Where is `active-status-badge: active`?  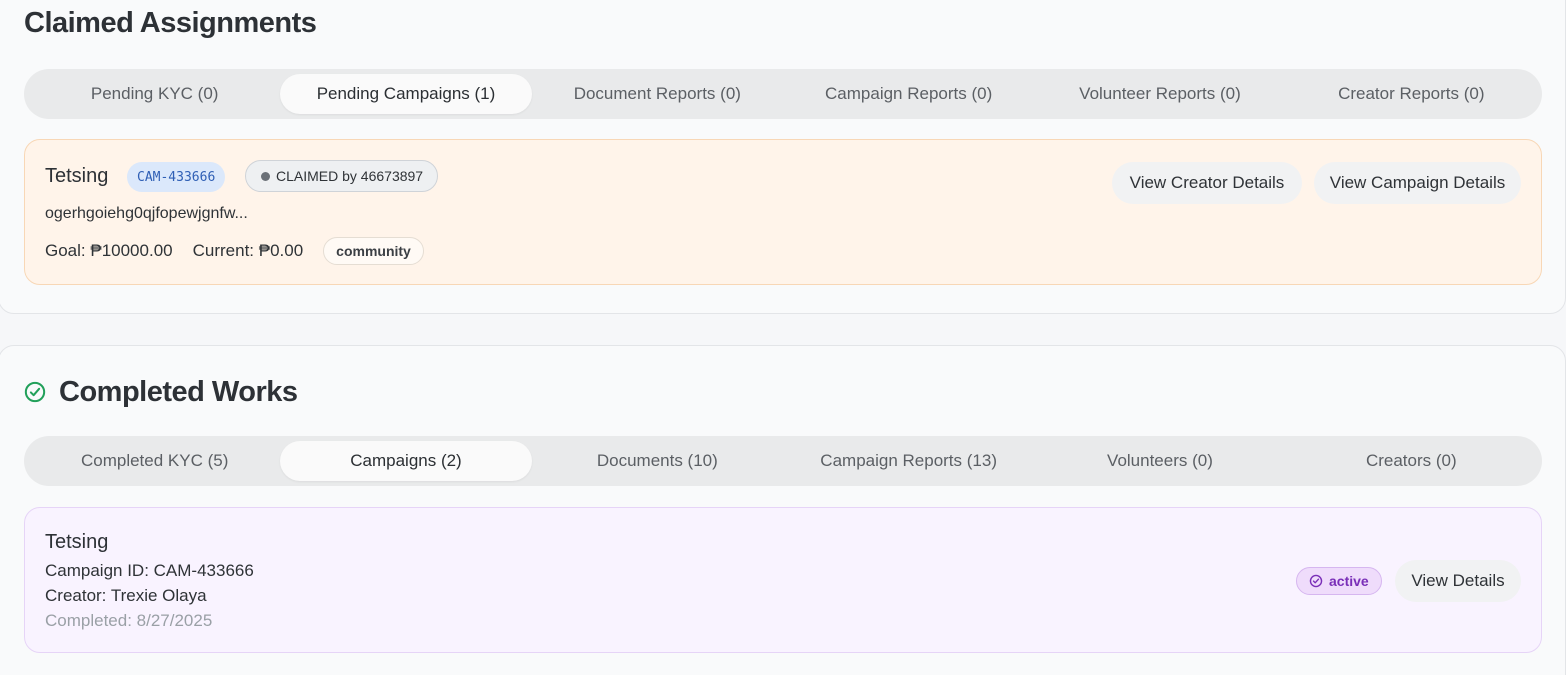
active-status-badge: active is located at coordinates (1339, 581).